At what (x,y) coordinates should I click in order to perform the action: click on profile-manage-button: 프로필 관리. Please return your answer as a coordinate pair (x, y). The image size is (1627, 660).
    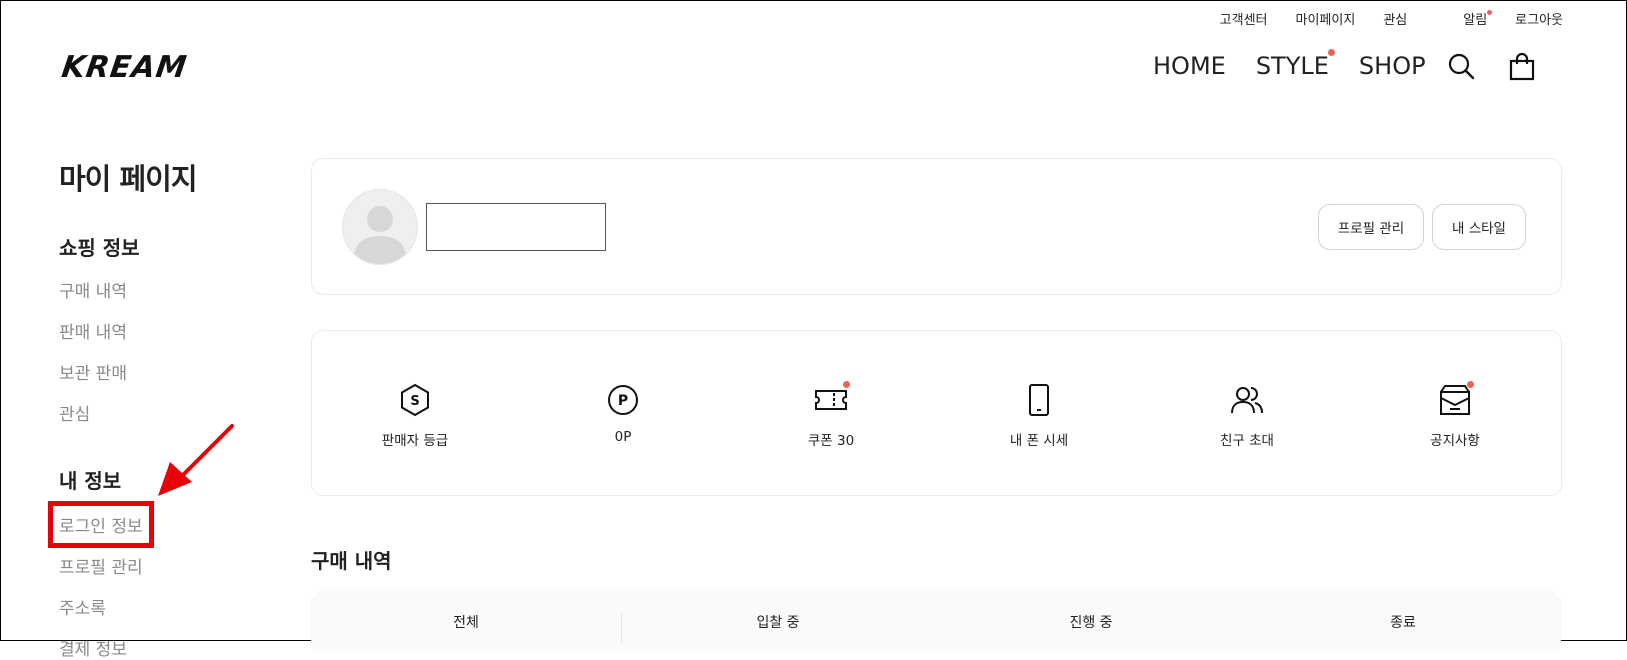
    Looking at the image, I should click on (1371, 227).